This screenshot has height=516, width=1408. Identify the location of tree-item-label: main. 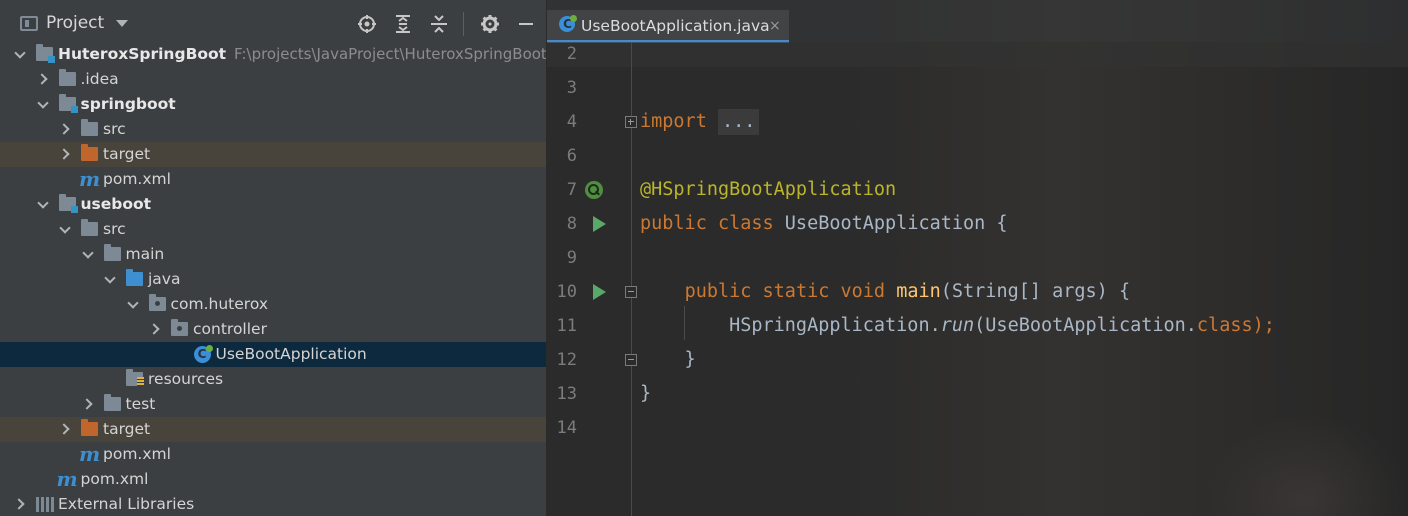
(145, 254).